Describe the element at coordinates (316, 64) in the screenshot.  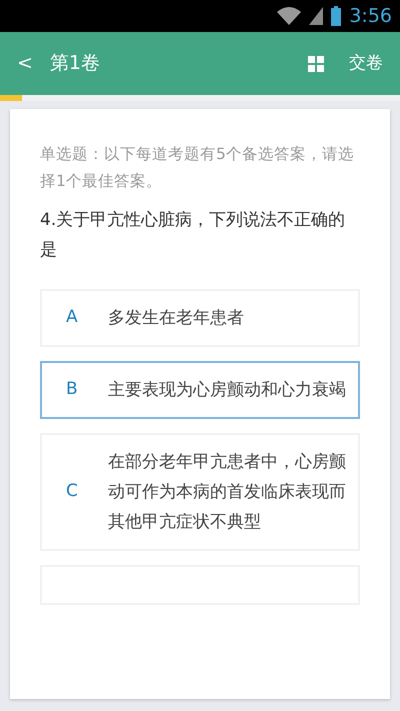
I see `grid-icon` at that location.